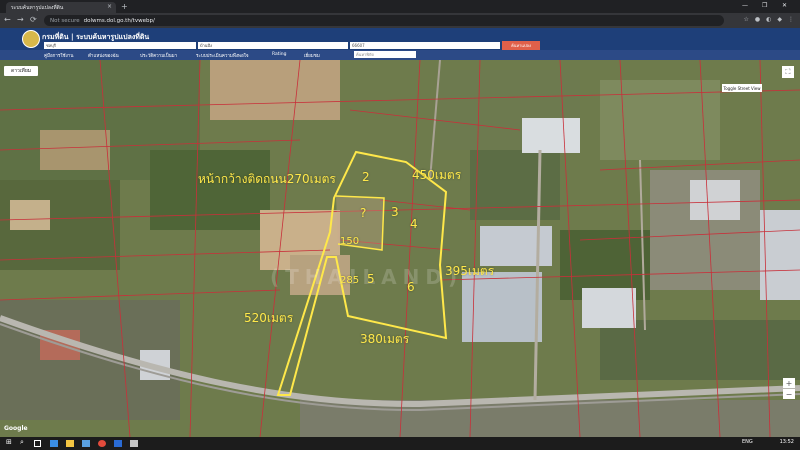  I want to click on extensions-row: ☆ ● ◐ ◆ ⋮, so click(768, 19).